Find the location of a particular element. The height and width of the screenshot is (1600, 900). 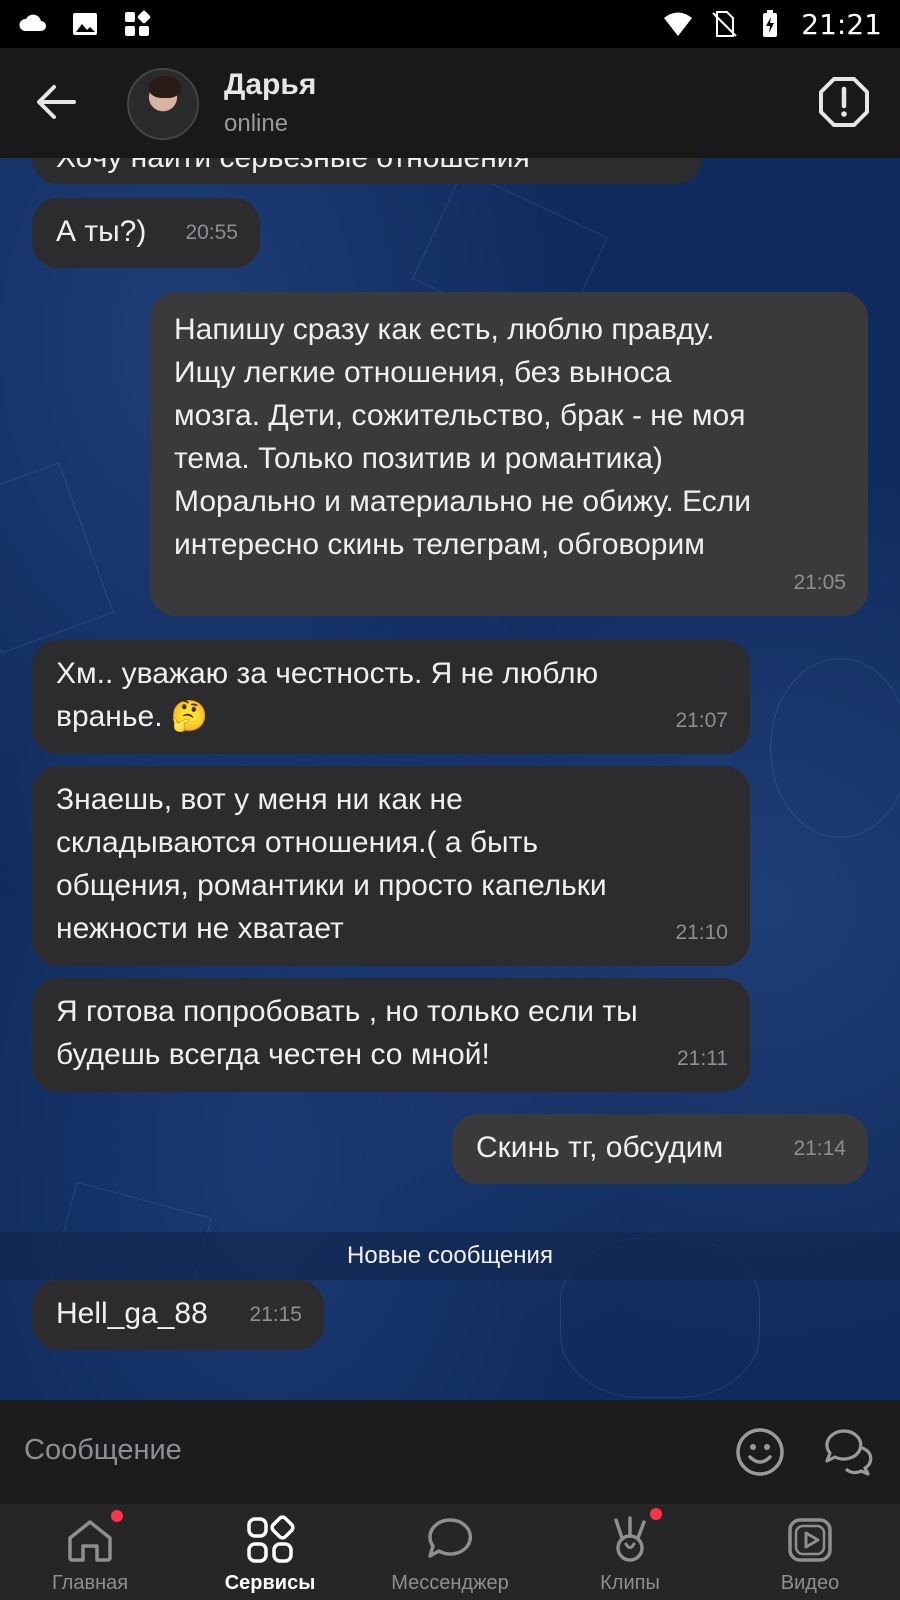

nav-label: Клипы is located at coordinates (630, 1583).